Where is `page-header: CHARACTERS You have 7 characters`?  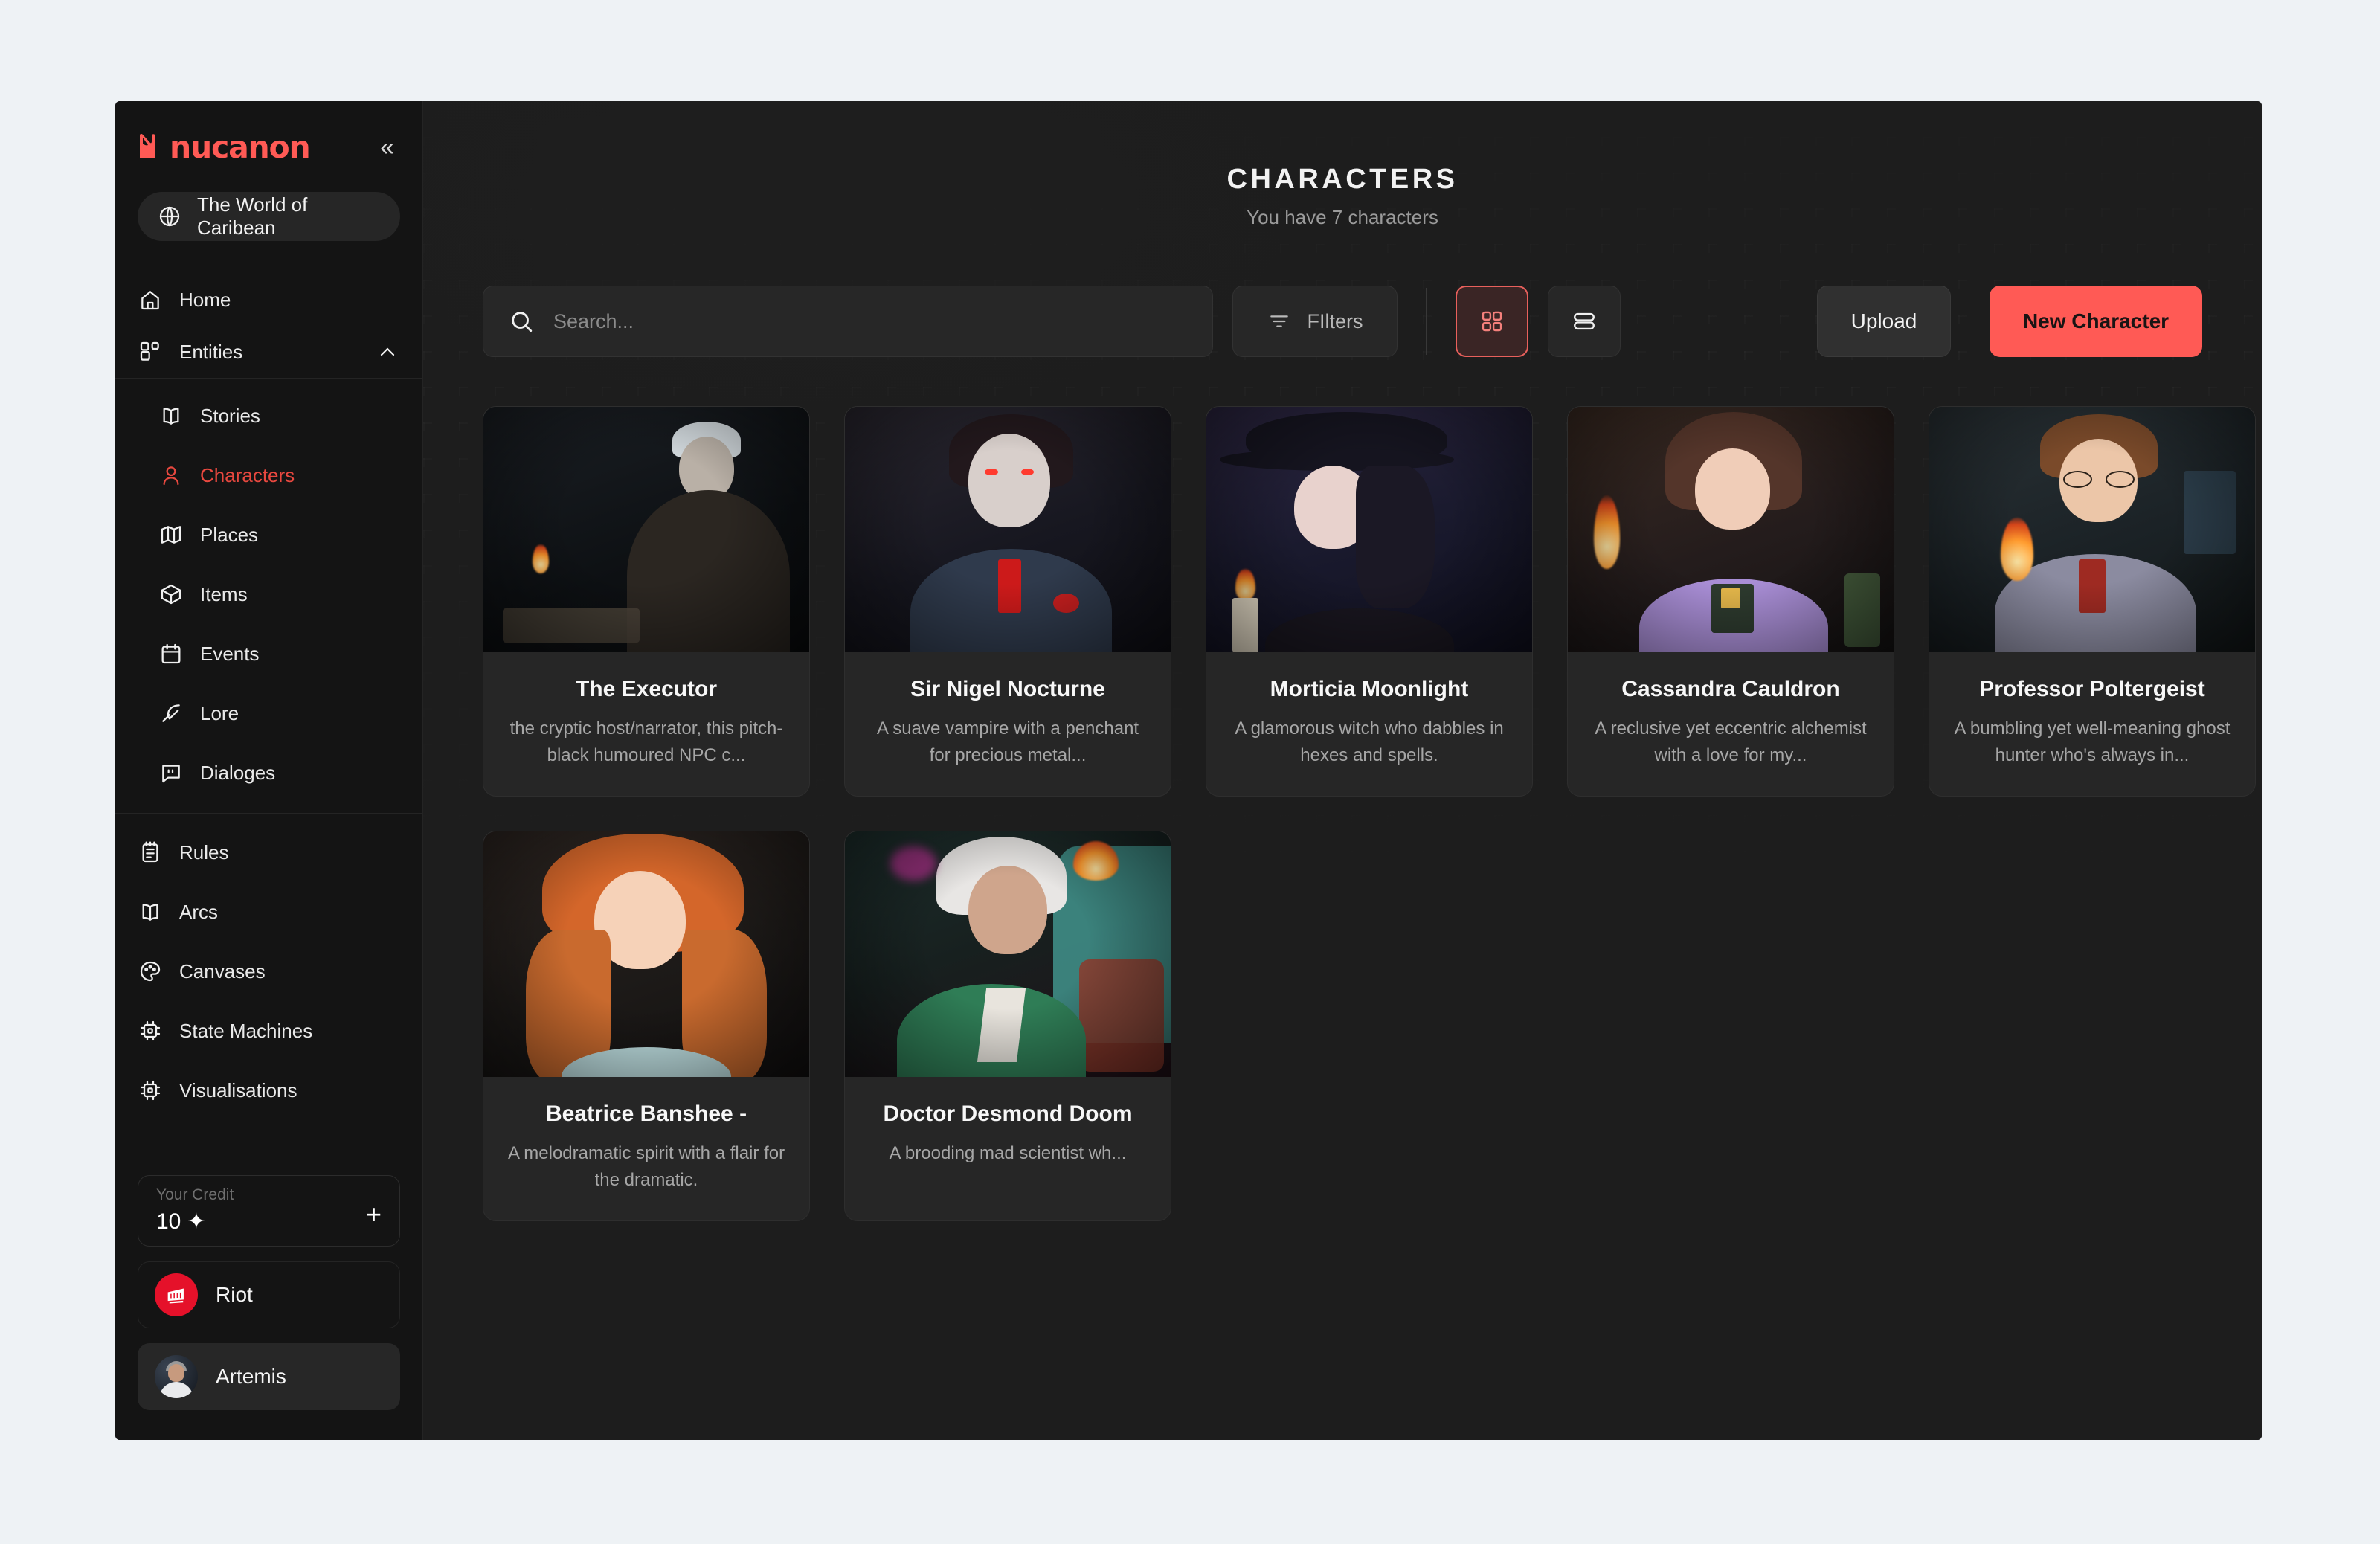 page-header: CHARACTERS You have 7 characters is located at coordinates (1343, 165).